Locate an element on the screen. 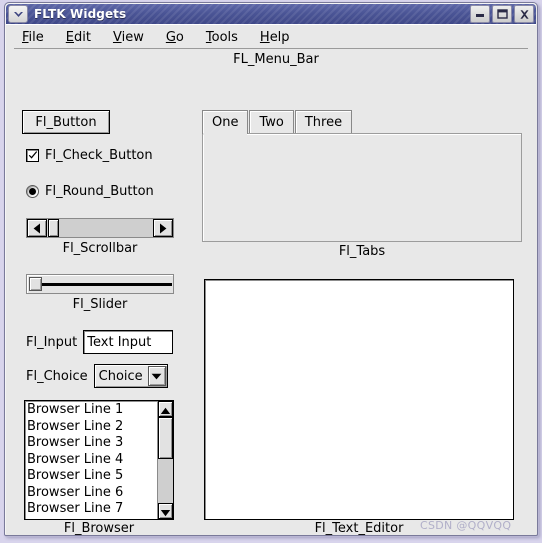 The height and width of the screenshot is (543, 542). close-button is located at coordinates (524, 14).